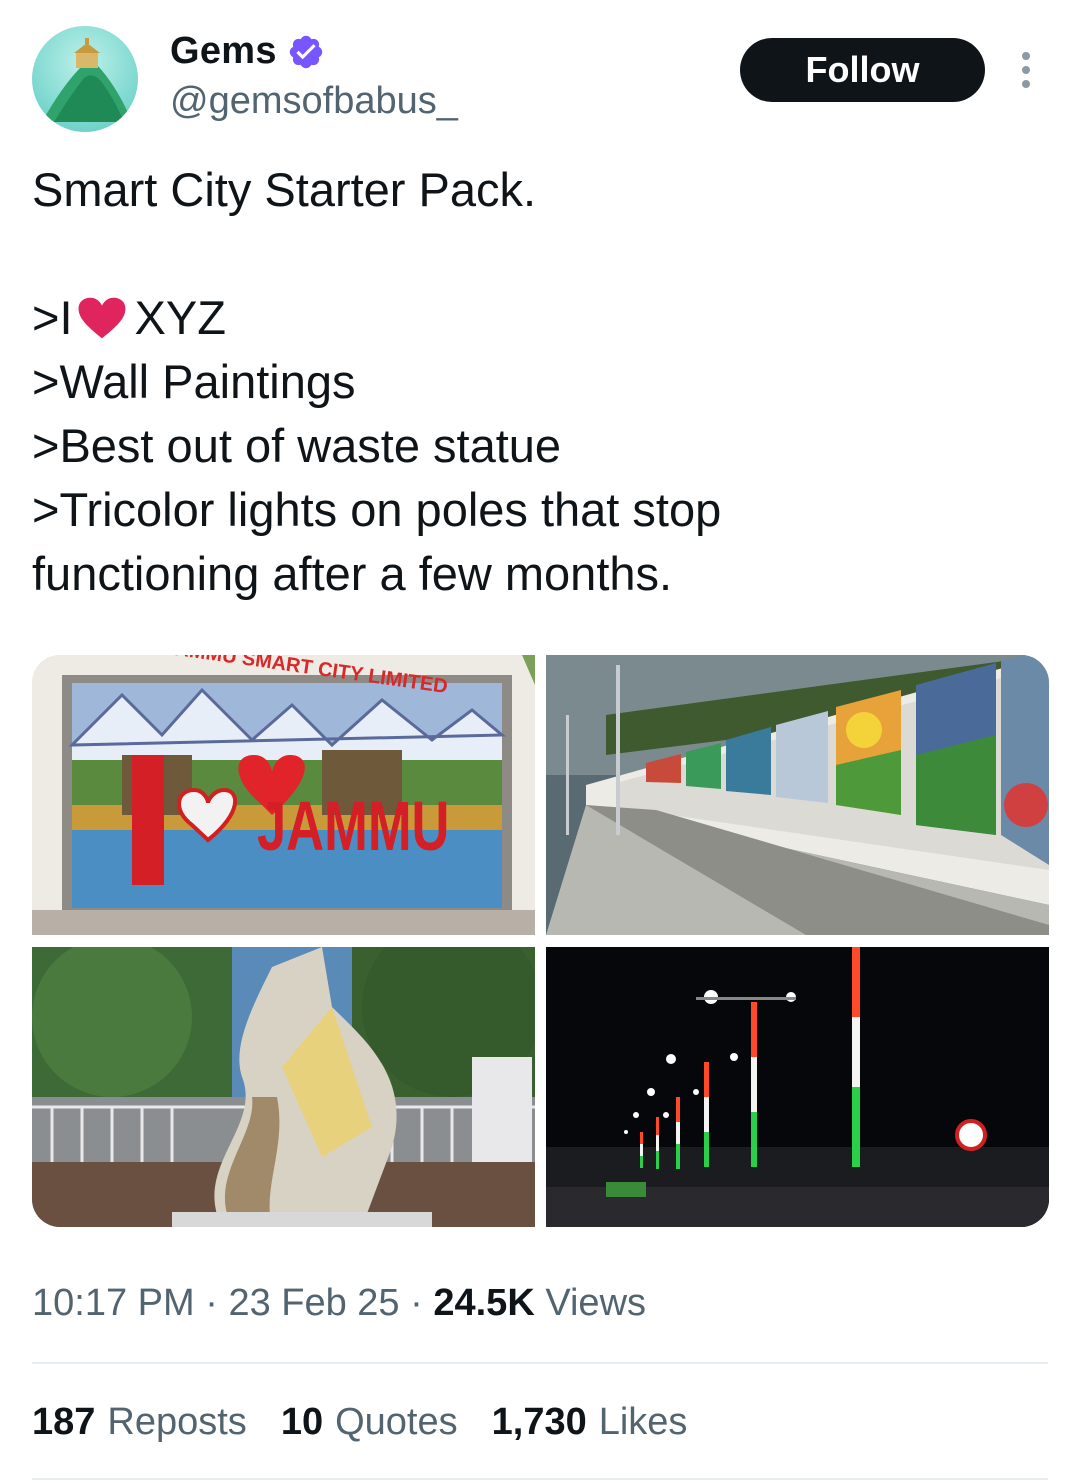 This screenshot has height=1483, width=1080. Describe the element at coordinates (129, 317) in the screenshot. I see `tweet-line: >I XYZ` at that location.